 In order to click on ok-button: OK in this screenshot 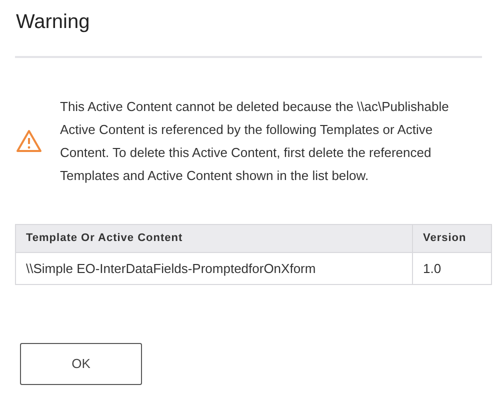, I will do `click(81, 364)`.